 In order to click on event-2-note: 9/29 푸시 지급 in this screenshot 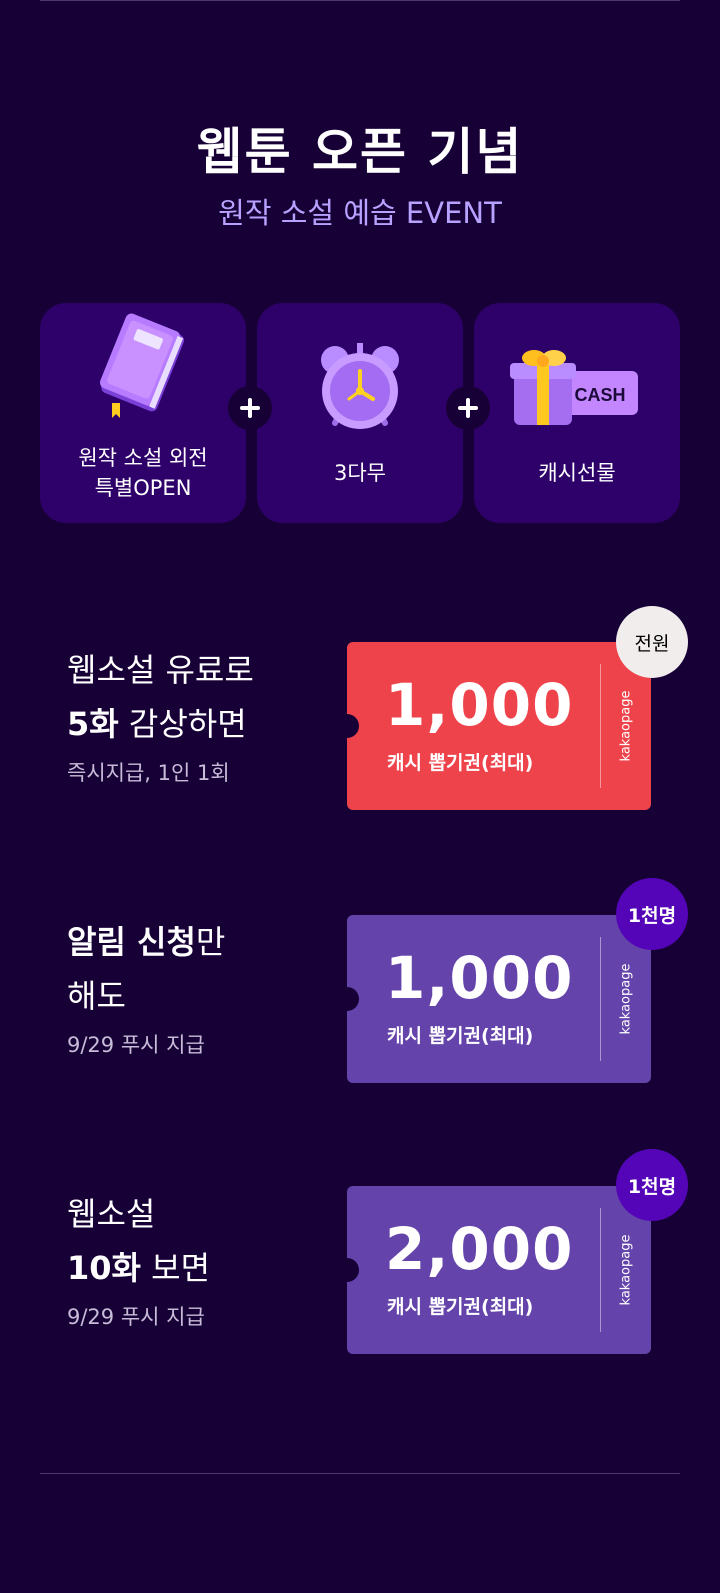, I will do `click(136, 1045)`.